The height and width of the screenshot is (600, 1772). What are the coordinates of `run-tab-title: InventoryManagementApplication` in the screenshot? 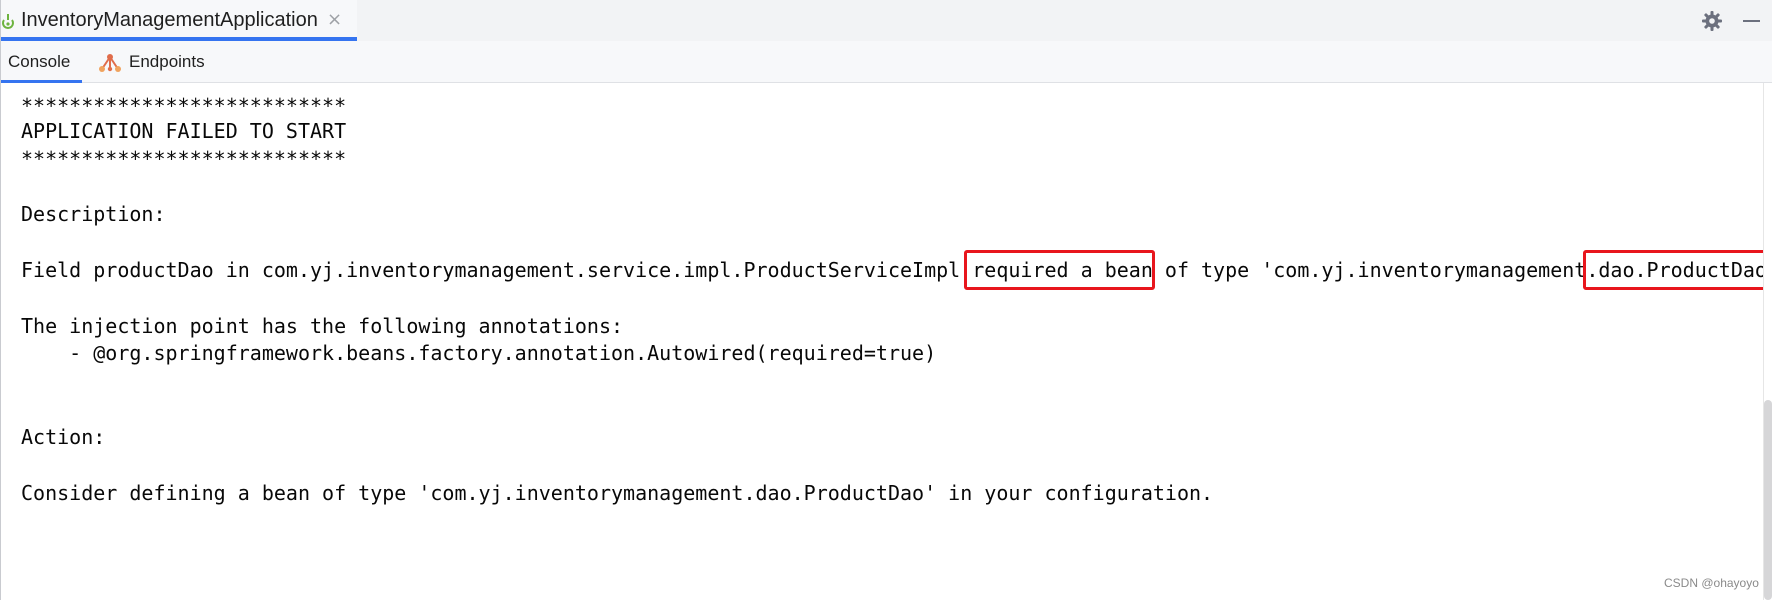 It's located at (169, 20).